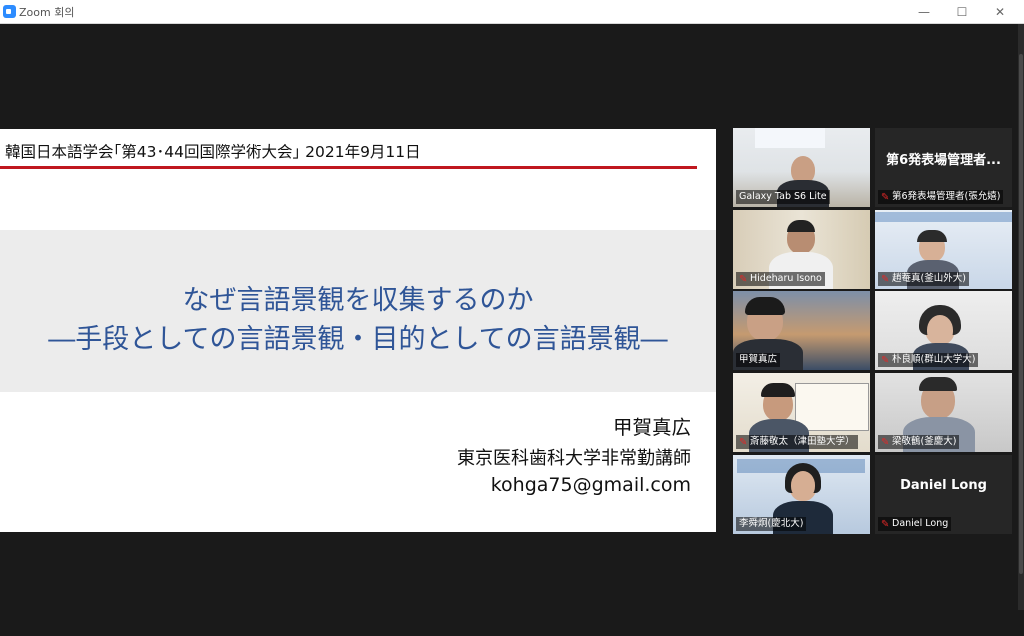 The width and height of the screenshot is (1024, 636). What do you see at coordinates (943, 412) in the screenshot?
I see `participant-tile: ✎ 梁敬鶴(釜慶大)` at bounding box center [943, 412].